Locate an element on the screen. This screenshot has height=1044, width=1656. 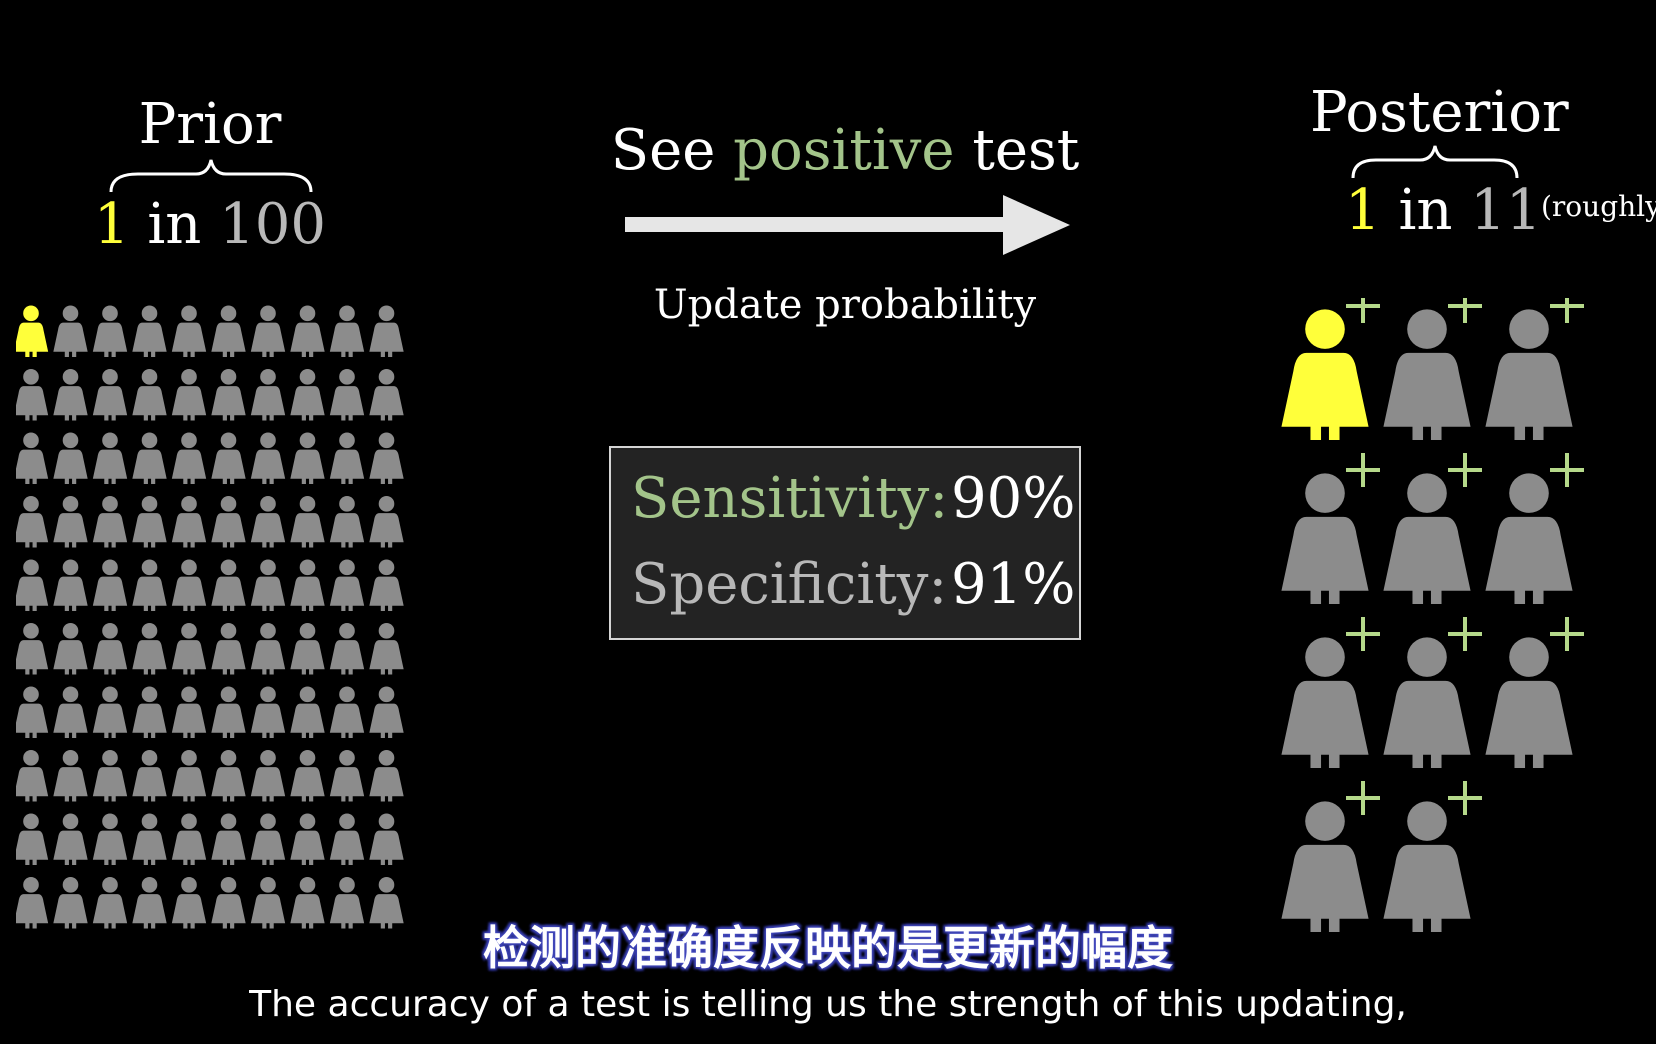
posterior-population-grid is located at coordinates (1432, 615).